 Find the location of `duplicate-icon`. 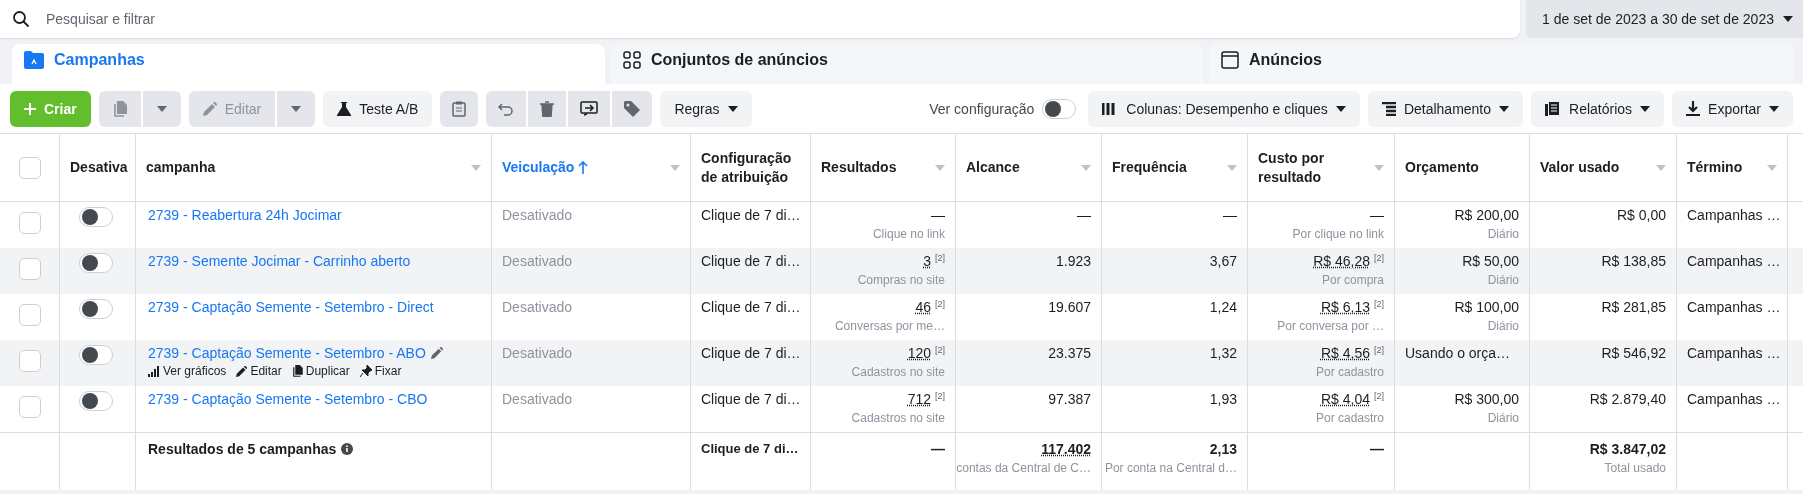

duplicate-icon is located at coordinates (297, 371).